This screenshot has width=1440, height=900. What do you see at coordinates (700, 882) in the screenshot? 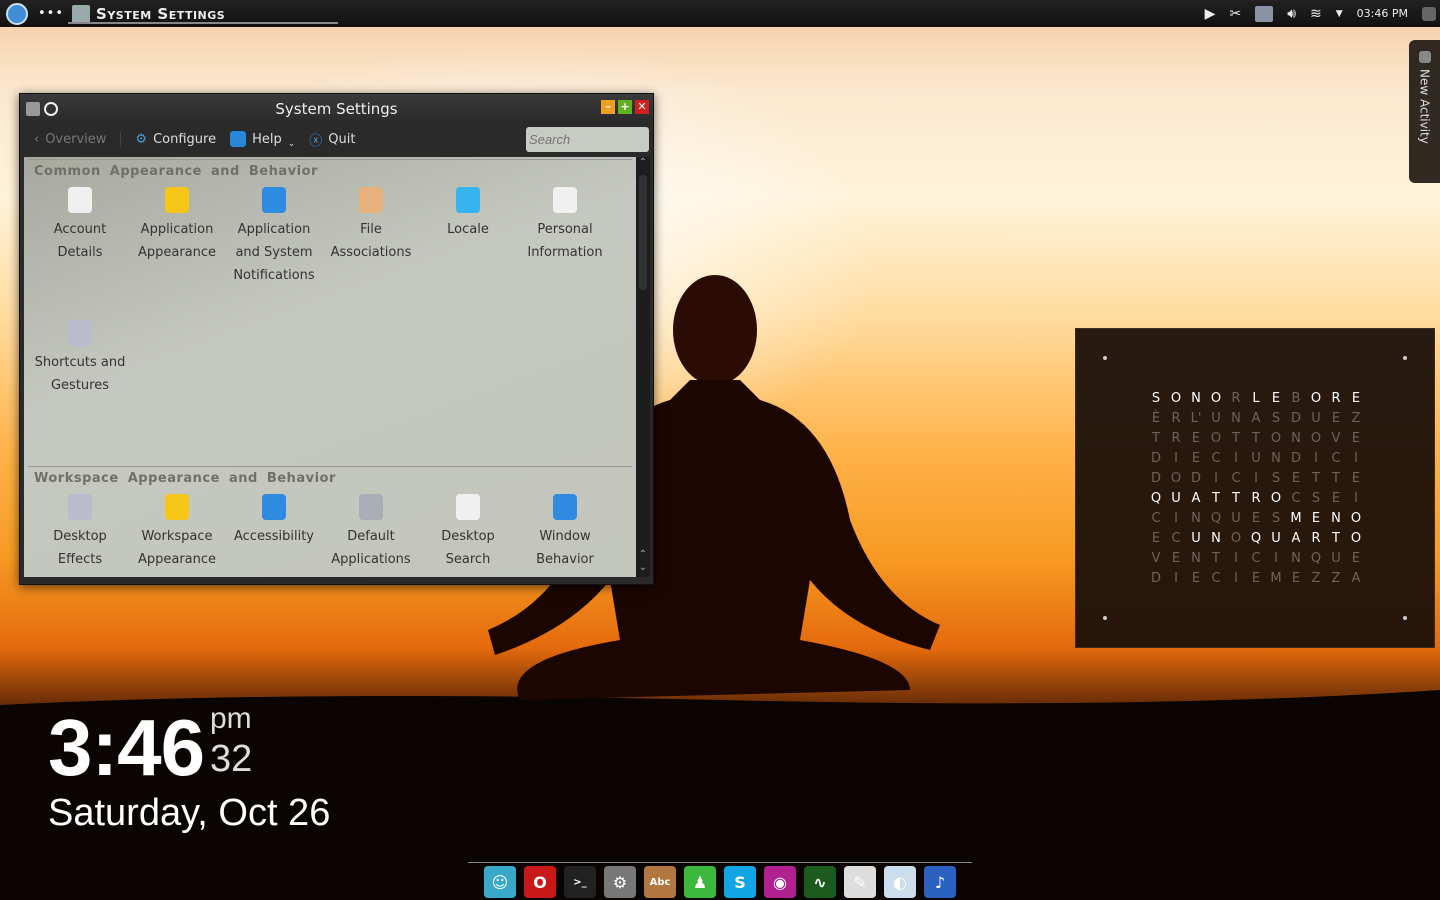
I see `green-app-icon: ♟` at bounding box center [700, 882].